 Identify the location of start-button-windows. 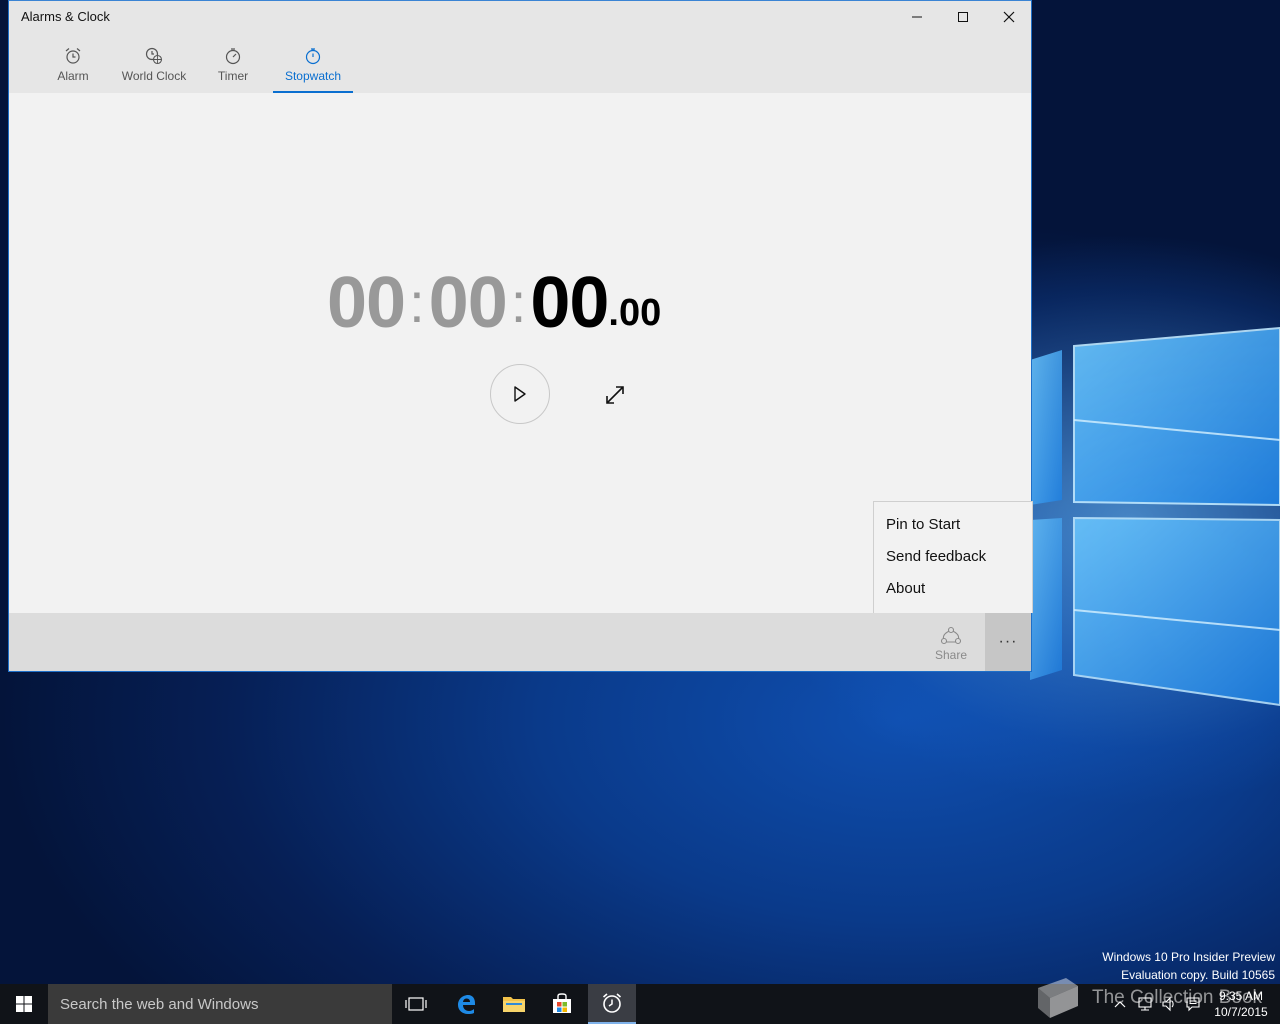
(24, 1004).